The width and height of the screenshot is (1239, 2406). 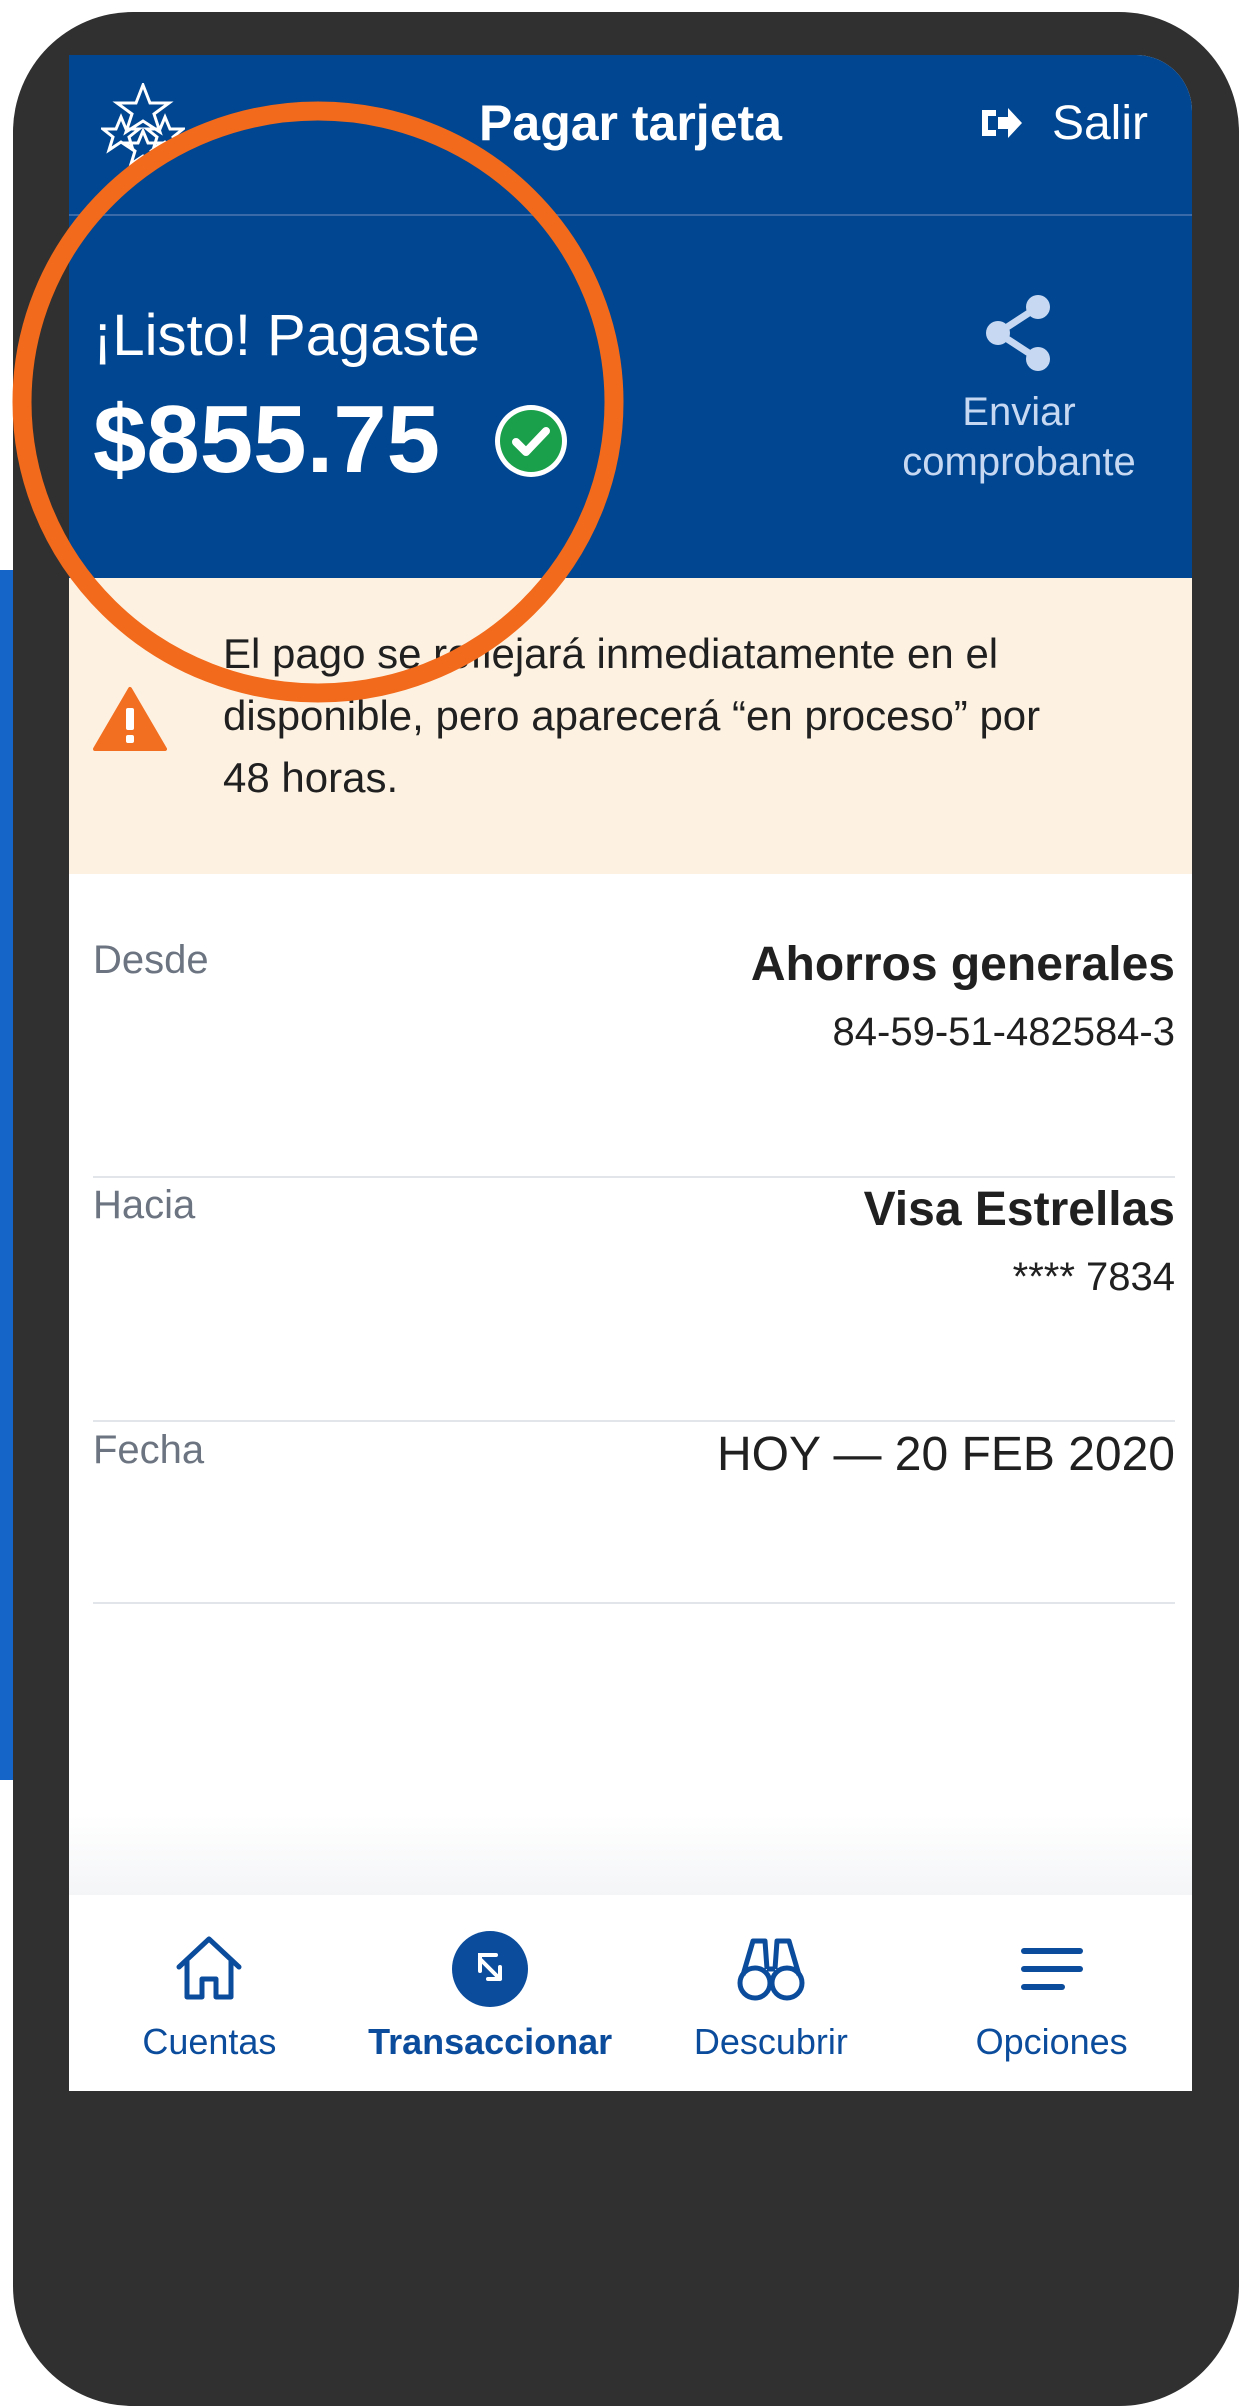 What do you see at coordinates (1019, 462) in the screenshot?
I see `send-receipt-label-line2: comprobante` at bounding box center [1019, 462].